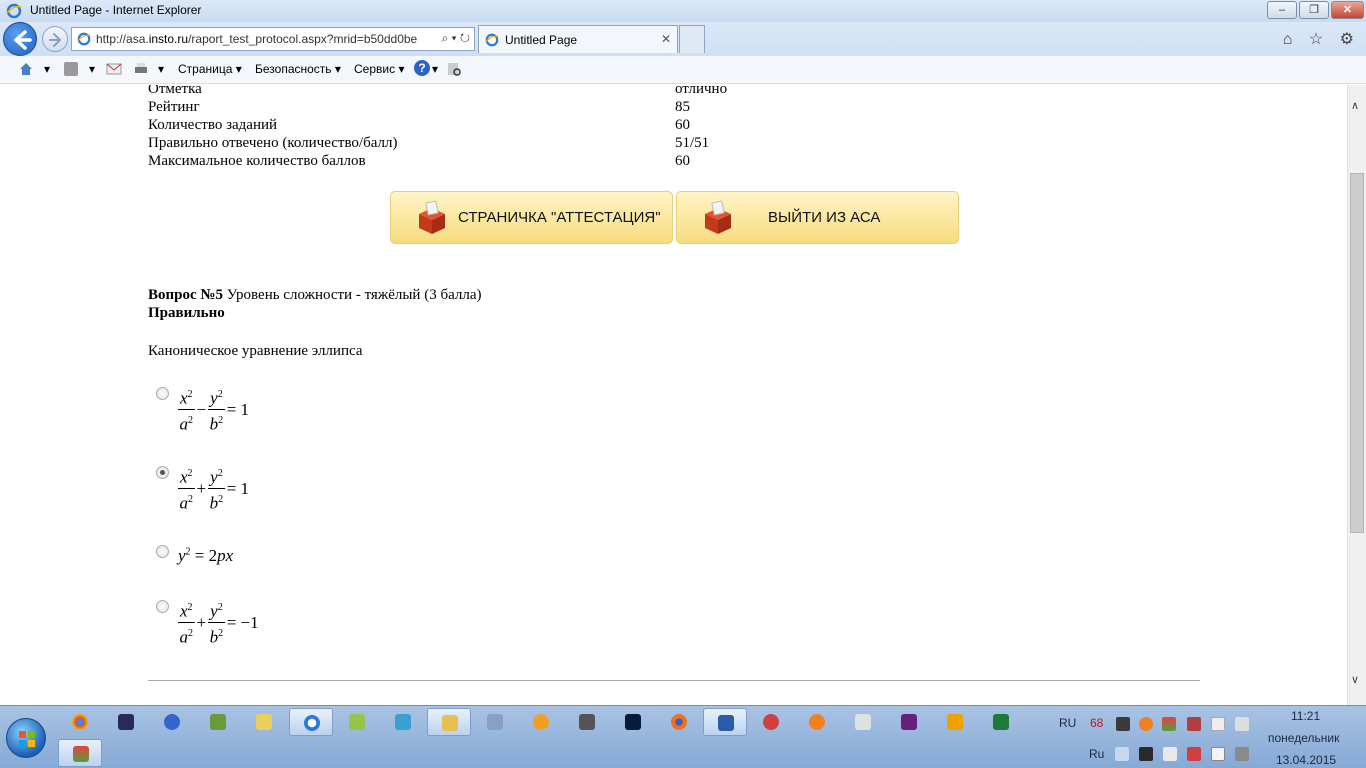  Describe the element at coordinates (214, 424) in the screenshot. I see `f1-denominator-b: b` at that location.